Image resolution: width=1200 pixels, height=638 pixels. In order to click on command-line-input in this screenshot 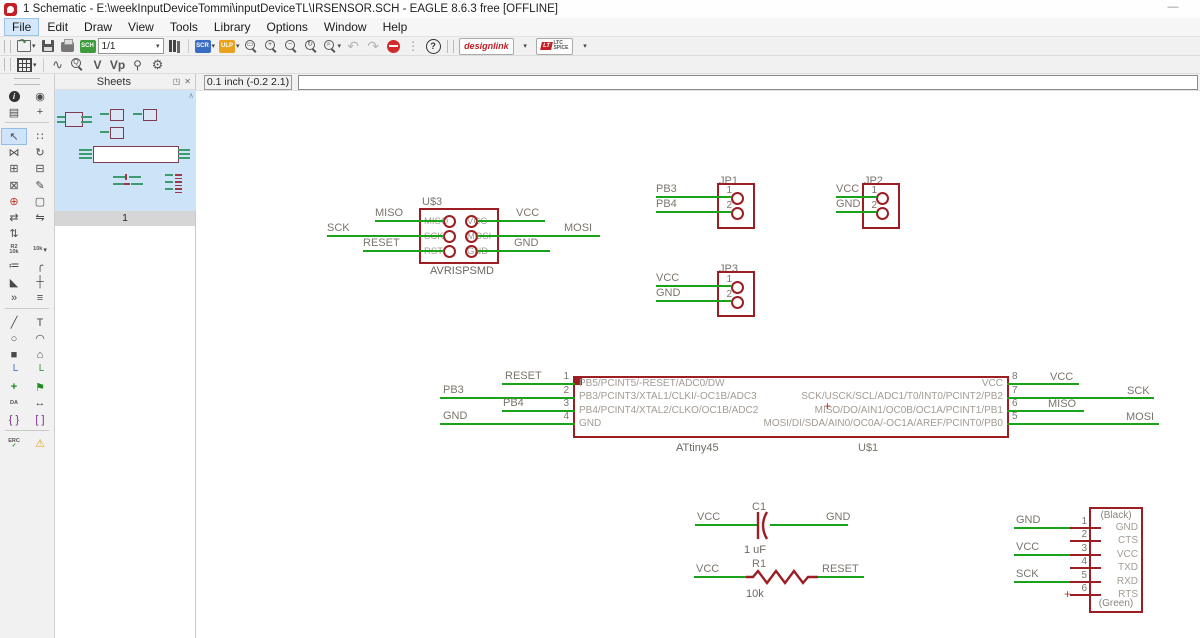, I will do `click(748, 82)`.